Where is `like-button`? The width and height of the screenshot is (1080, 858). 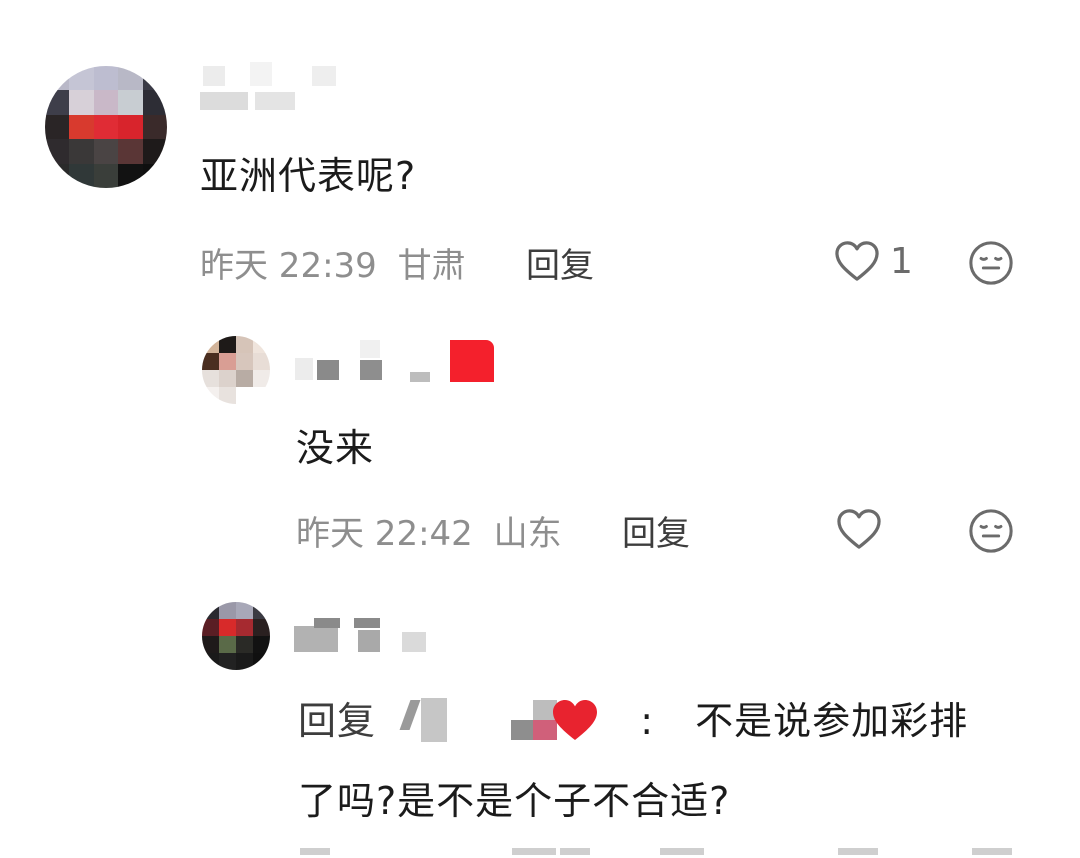
like-button is located at coordinates (864, 529).